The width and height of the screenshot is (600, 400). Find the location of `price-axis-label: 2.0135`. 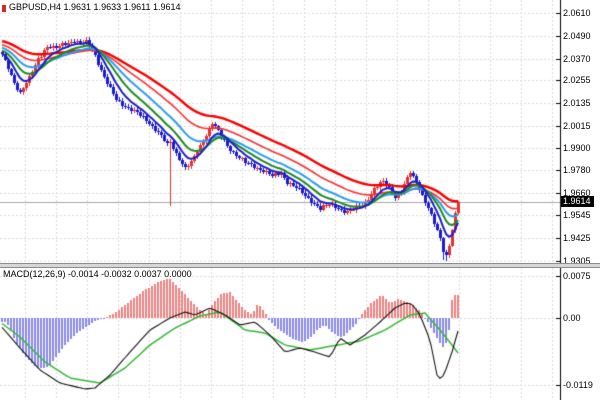

price-axis-label: 2.0135 is located at coordinates (577, 103).